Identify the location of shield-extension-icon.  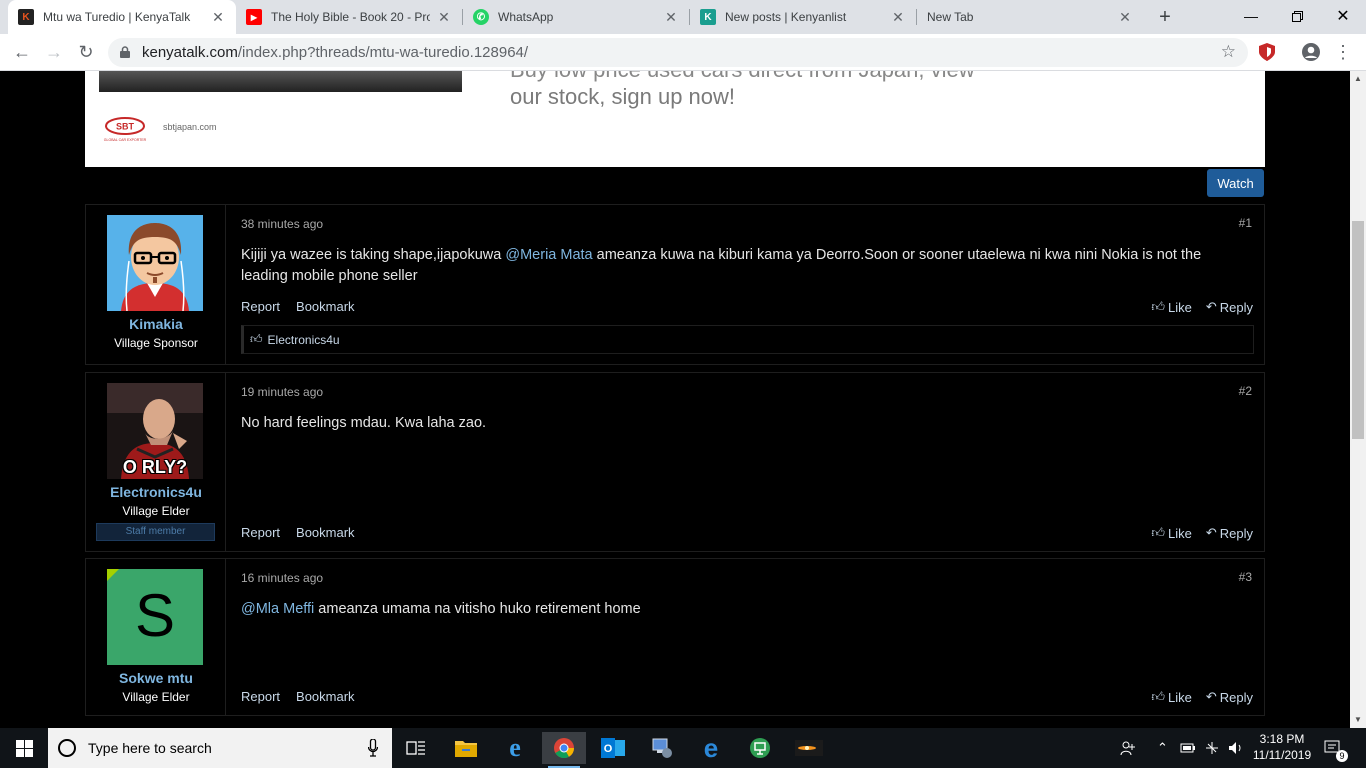
(1267, 52).